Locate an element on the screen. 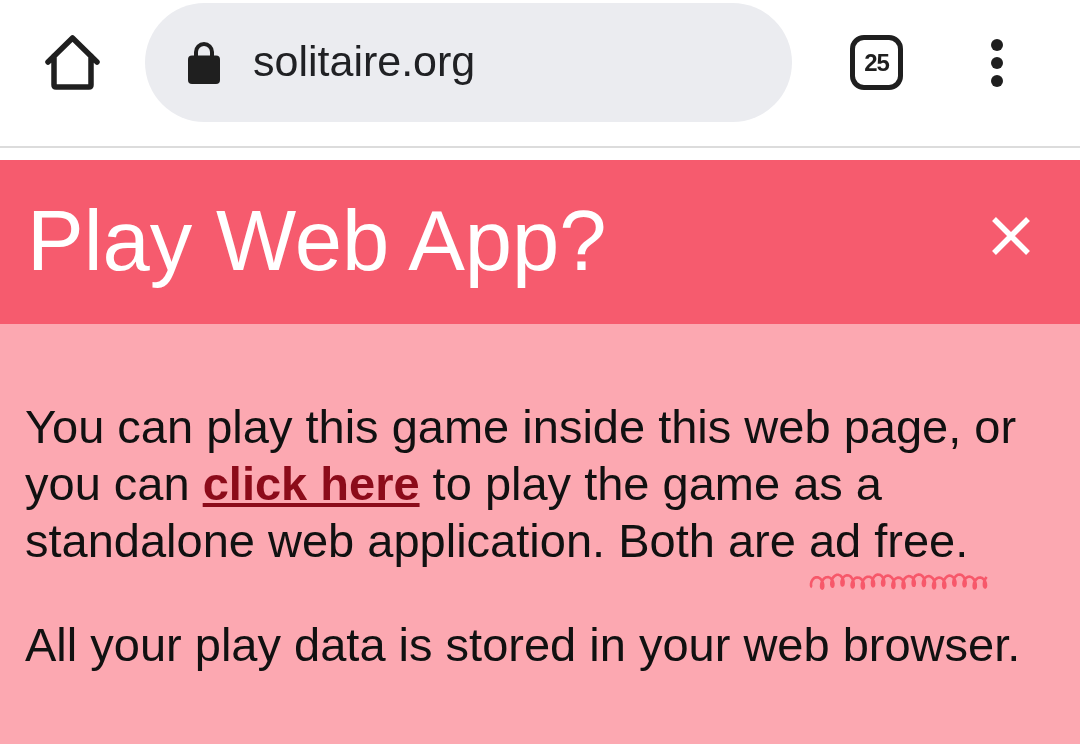  address-bar: solitaire.org is located at coordinates (468, 62).